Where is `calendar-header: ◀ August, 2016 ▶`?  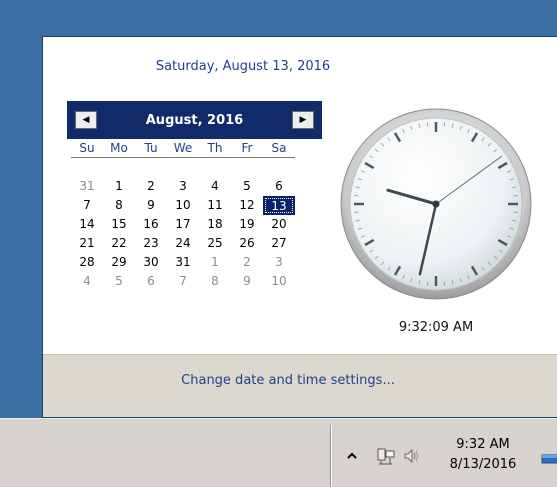 calendar-header: ◀ August, 2016 ▶ is located at coordinates (194, 120).